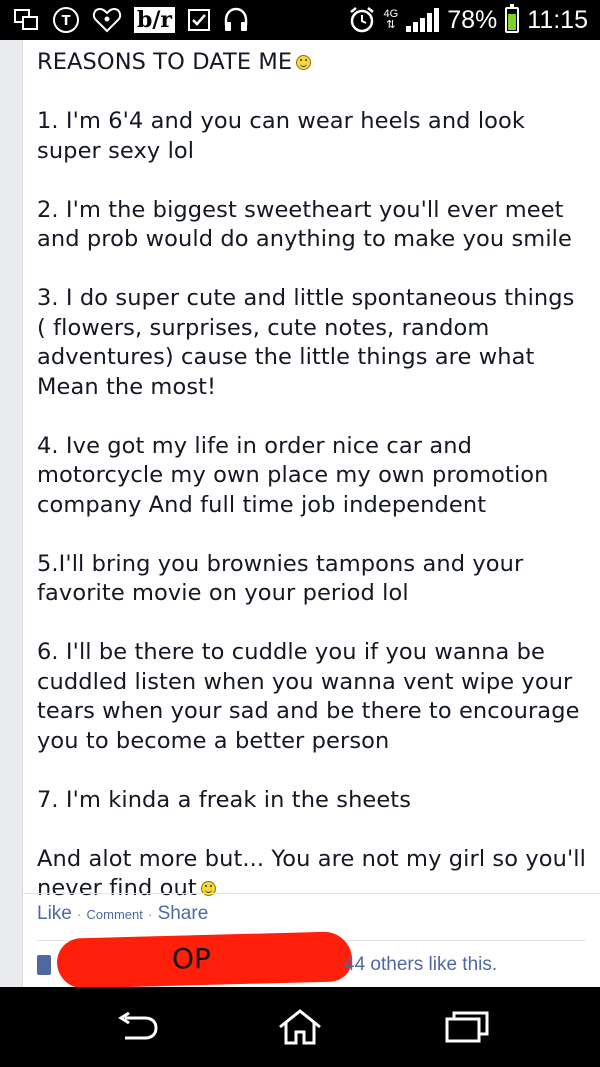 The height and width of the screenshot is (1067, 600). What do you see at coordinates (300, 20) in the screenshot?
I see `status-bar: T b/r 4G ⇅ 78% 11:15` at bounding box center [300, 20].